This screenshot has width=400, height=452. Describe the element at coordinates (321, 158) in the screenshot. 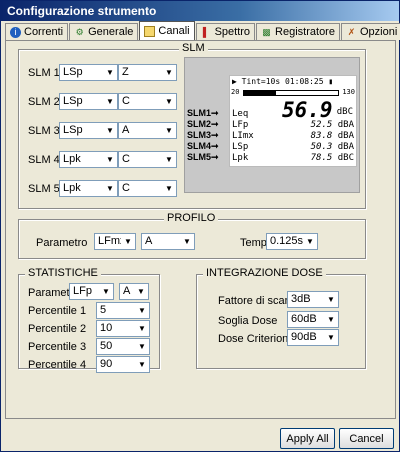

I see `lcd-row-value: 78.5` at that location.